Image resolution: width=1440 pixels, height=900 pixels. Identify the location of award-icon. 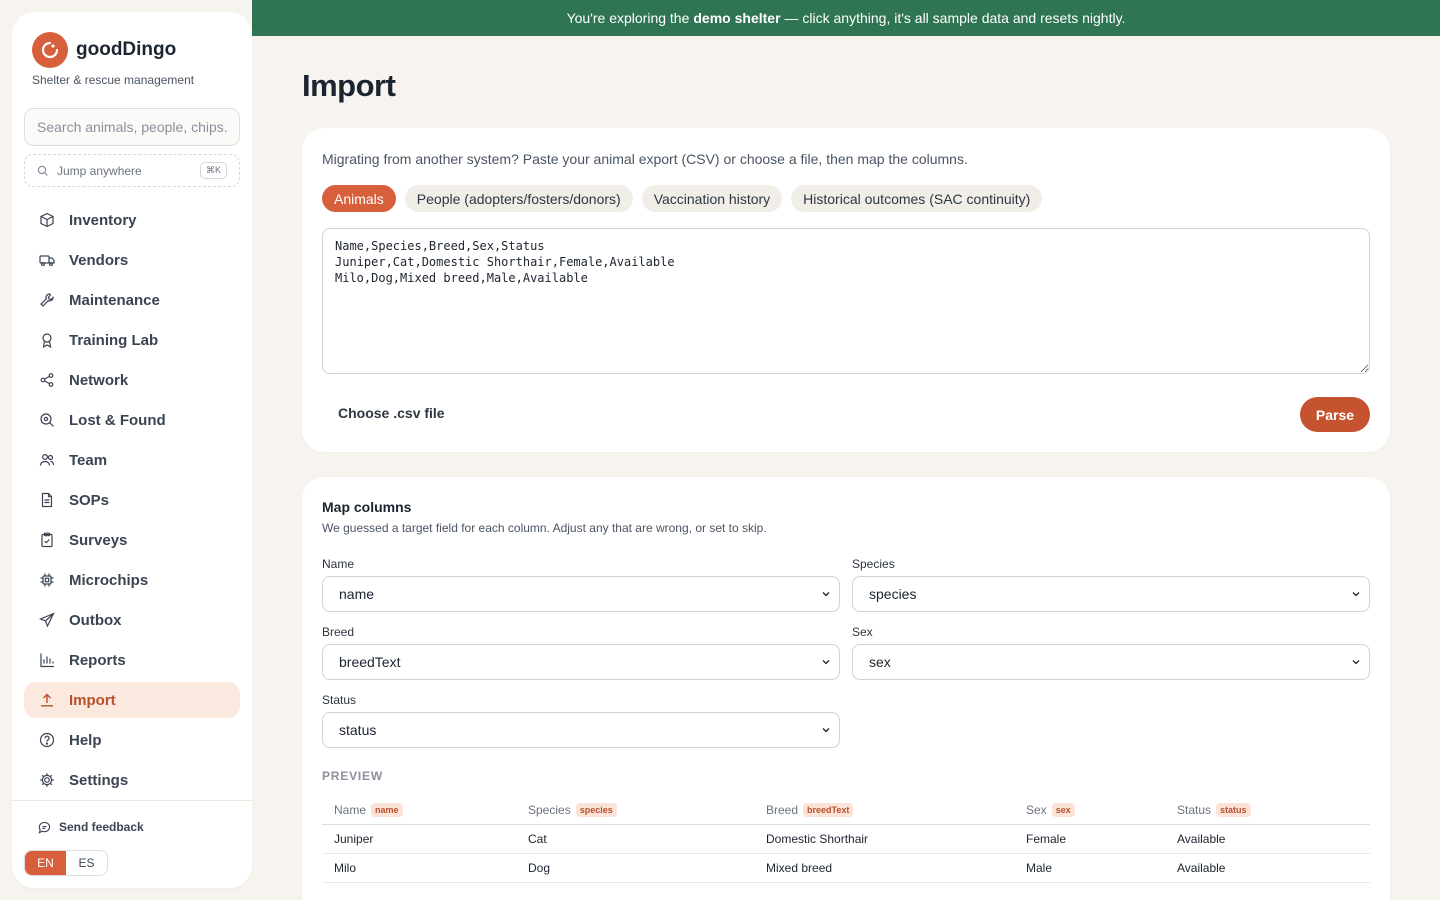
(47, 340).